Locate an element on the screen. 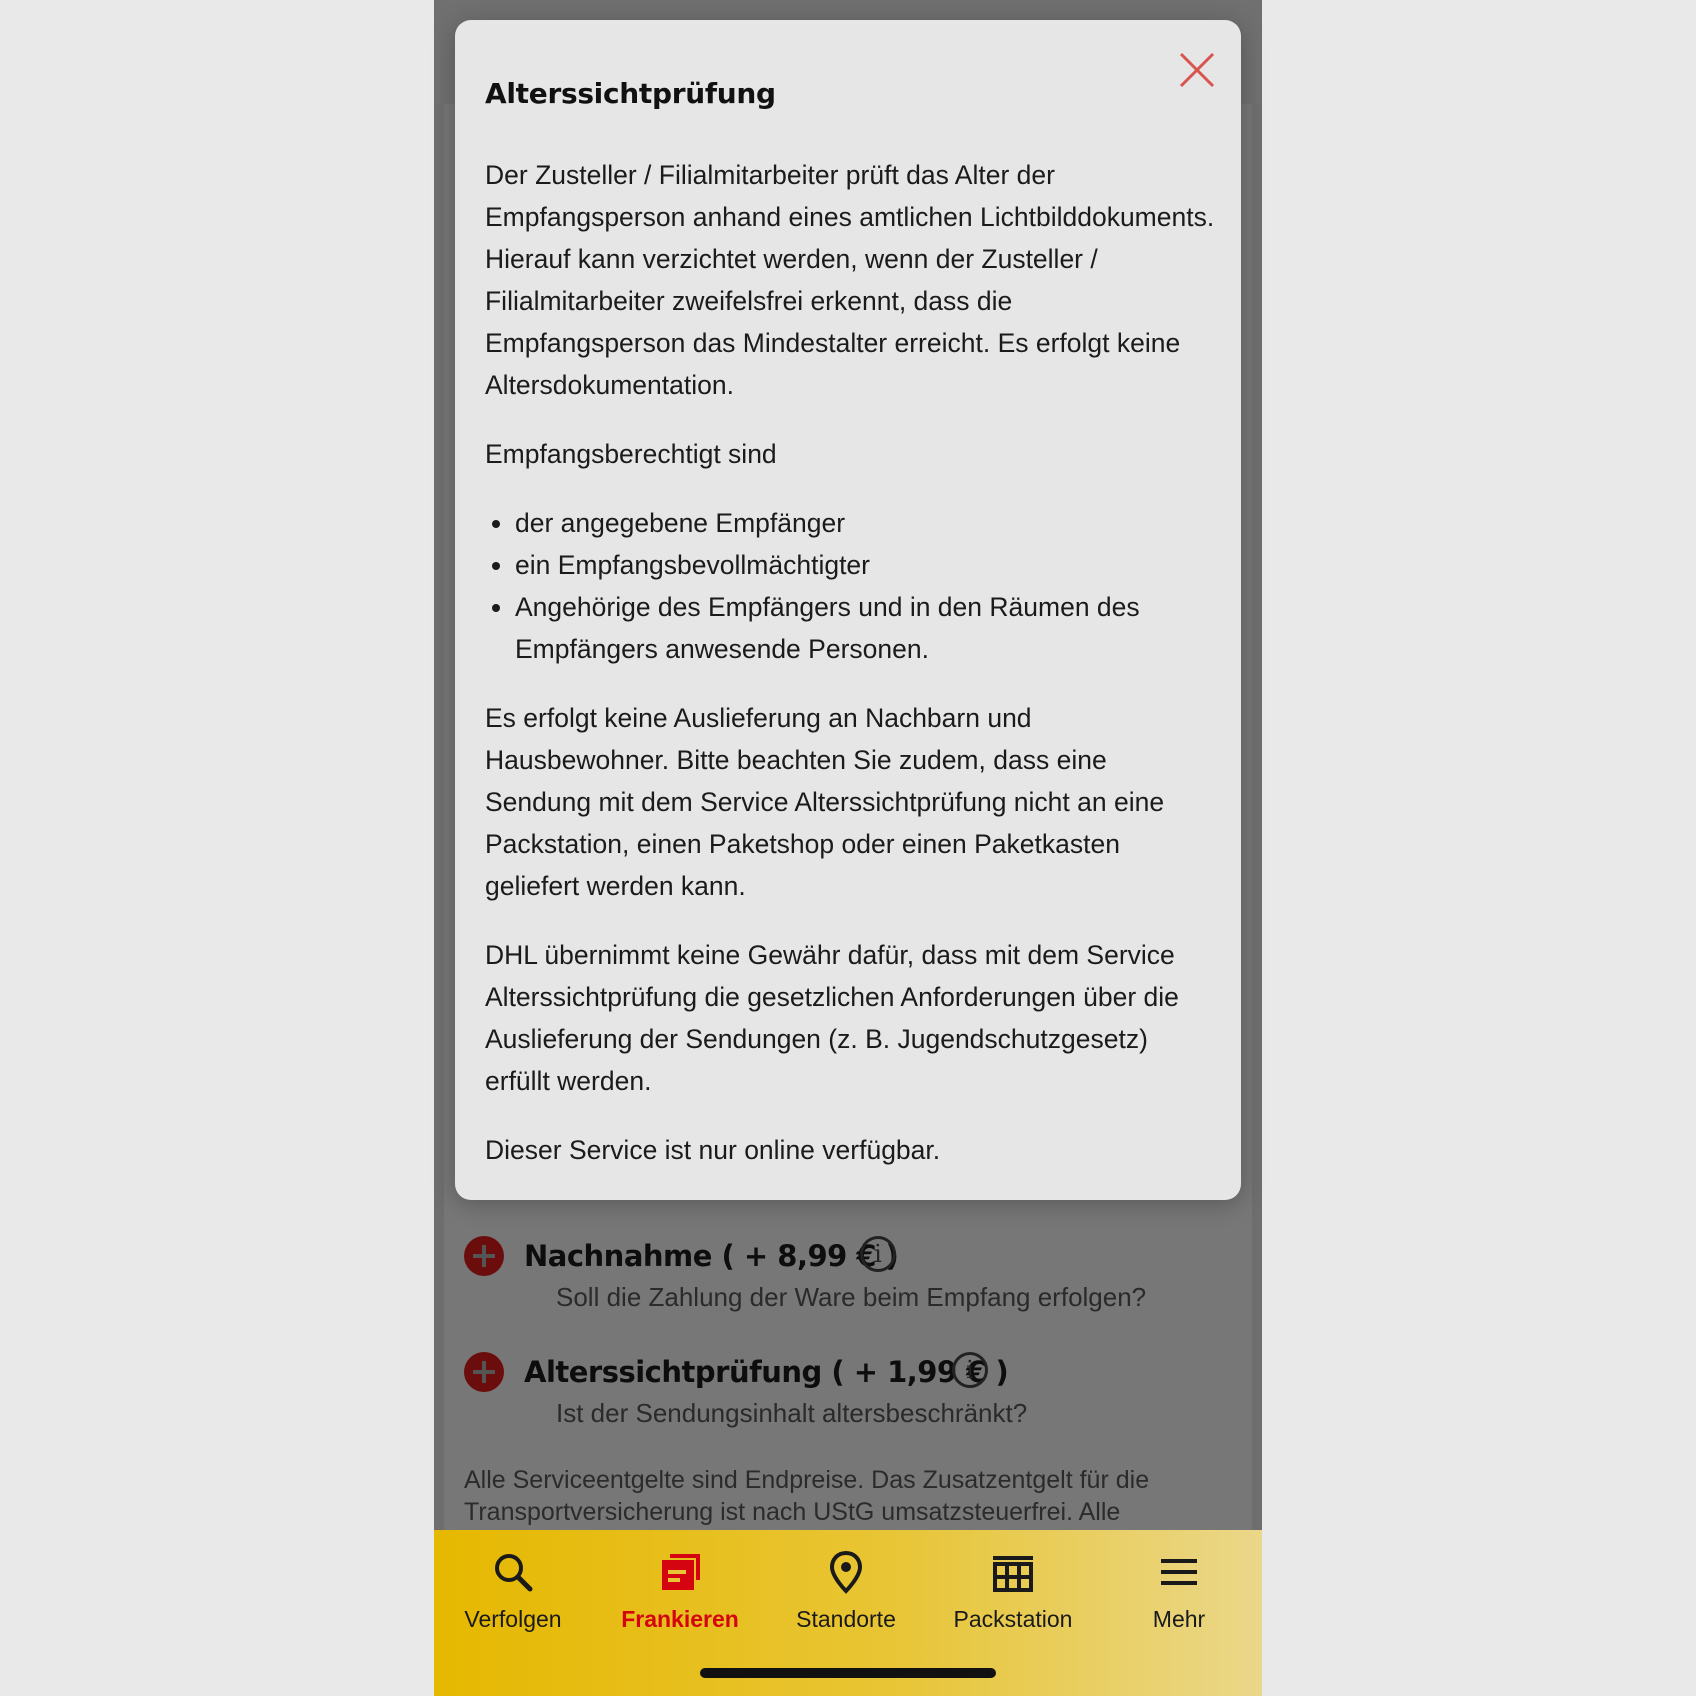 The width and height of the screenshot is (1696, 1696). tab-standorte: Standorte is located at coordinates (846, 1600).